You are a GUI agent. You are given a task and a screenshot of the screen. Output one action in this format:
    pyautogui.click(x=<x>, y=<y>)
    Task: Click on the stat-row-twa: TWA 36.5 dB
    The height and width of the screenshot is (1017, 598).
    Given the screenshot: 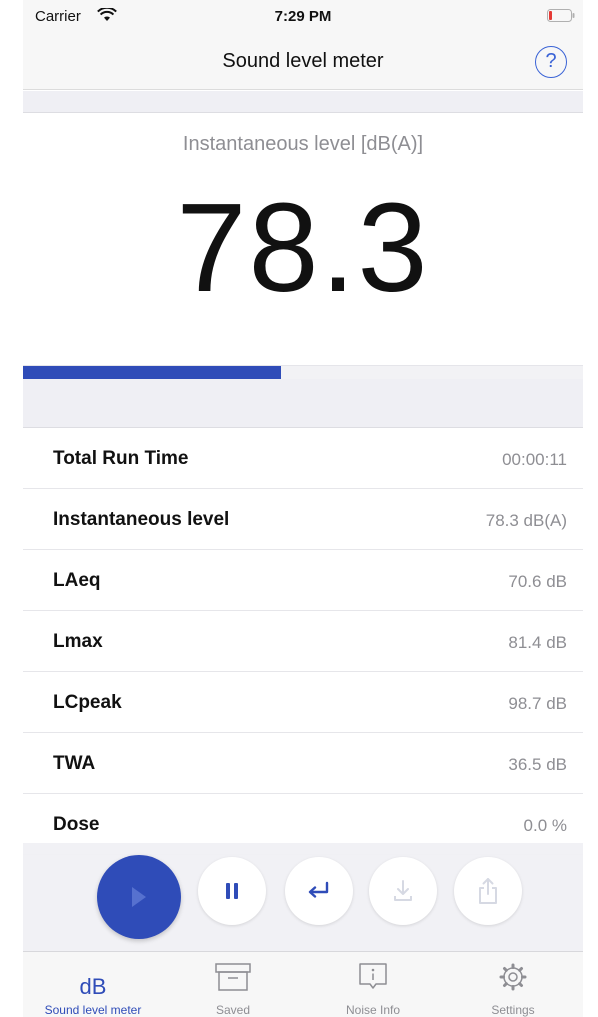 What is the action you would take?
    pyautogui.click(x=303, y=763)
    